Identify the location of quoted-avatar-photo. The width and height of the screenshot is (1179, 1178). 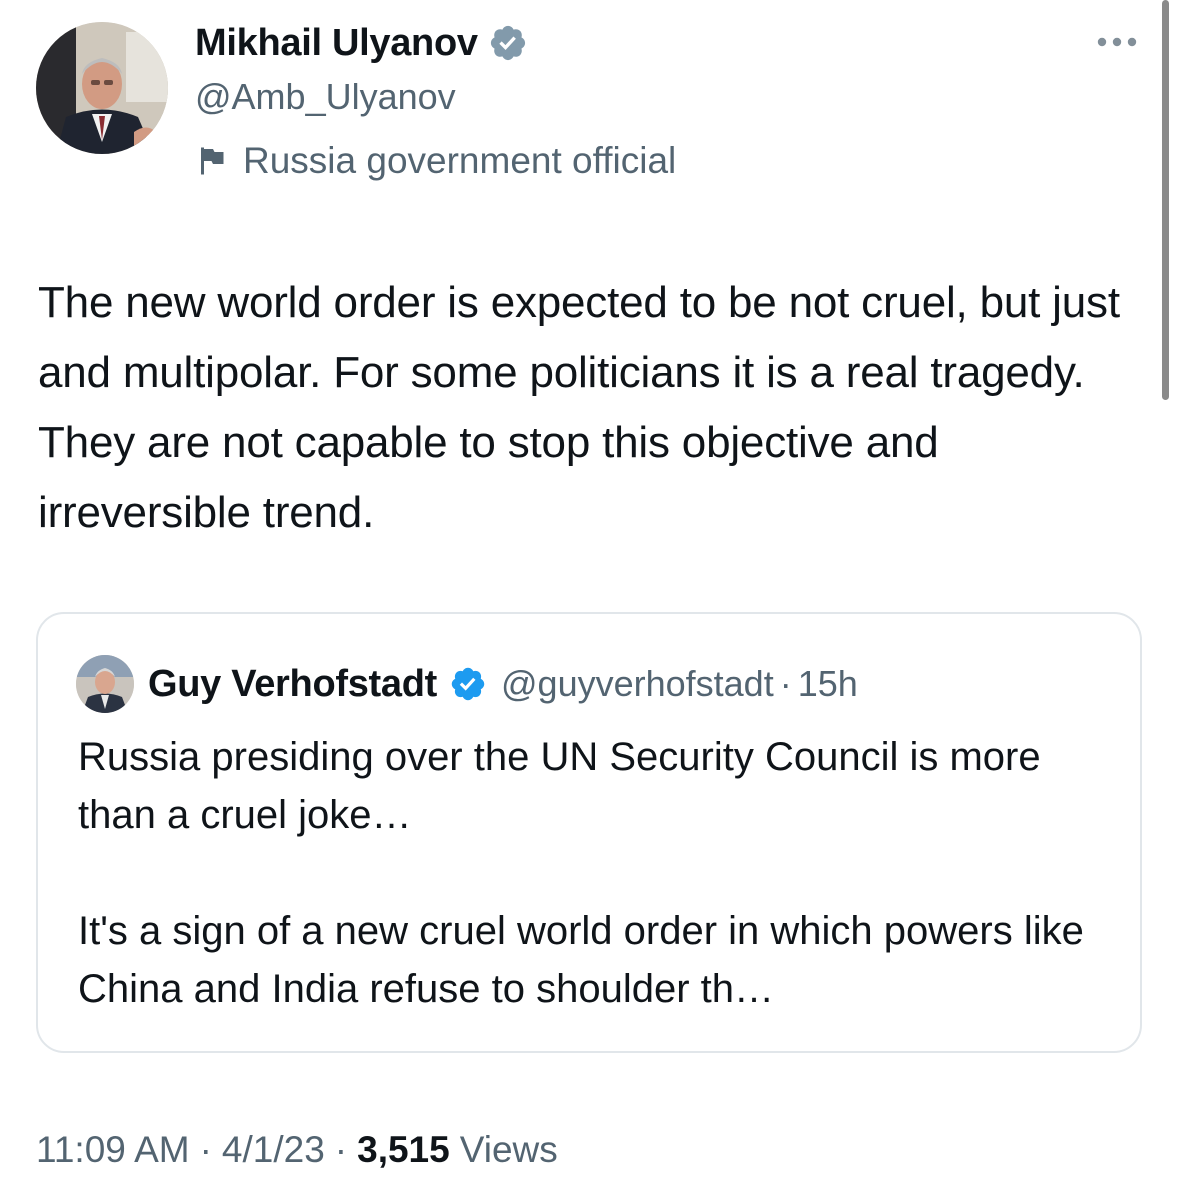
(105, 684).